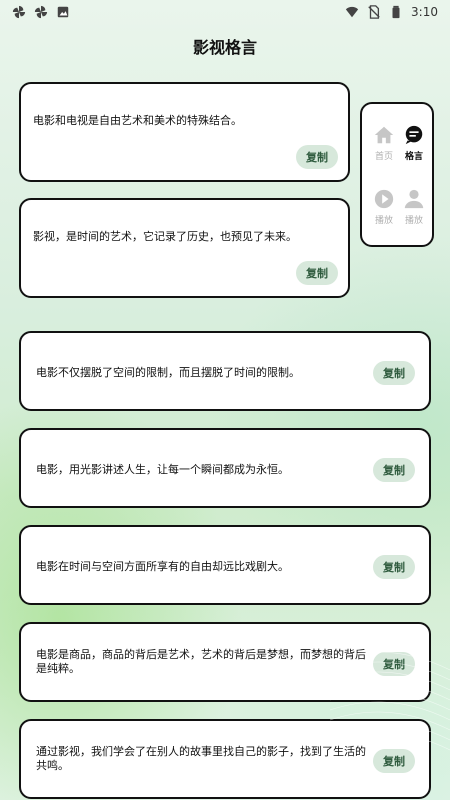 The width and height of the screenshot is (450, 800). I want to click on quote-card: 电影，用光影讲述人生，让每一个瞬间都成为永恒。 复制, so click(225, 468).